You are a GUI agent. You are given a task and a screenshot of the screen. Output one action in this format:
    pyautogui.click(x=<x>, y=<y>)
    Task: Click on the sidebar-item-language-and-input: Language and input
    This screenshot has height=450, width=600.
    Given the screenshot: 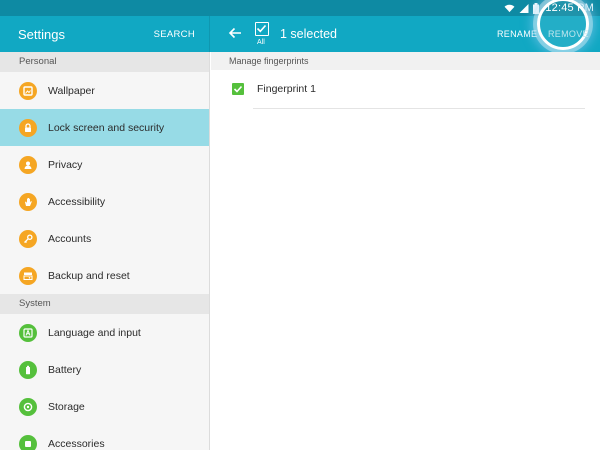 What is the action you would take?
    pyautogui.click(x=104, y=332)
    